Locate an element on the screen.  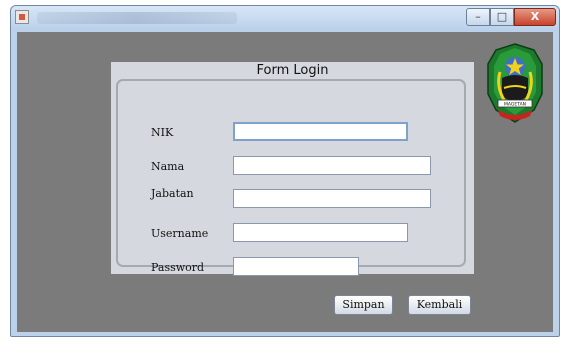
java-app-icon is located at coordinates (22, 17).